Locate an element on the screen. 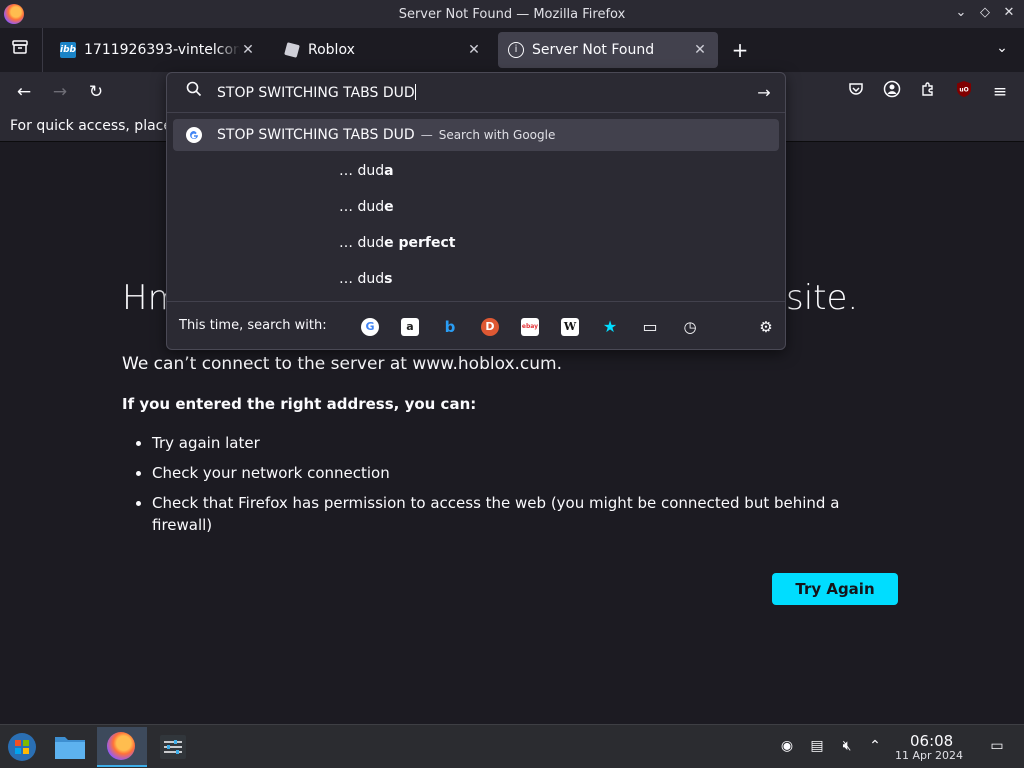  bookmarks-hint: For quick access, place is located at coordinates (91, 126).